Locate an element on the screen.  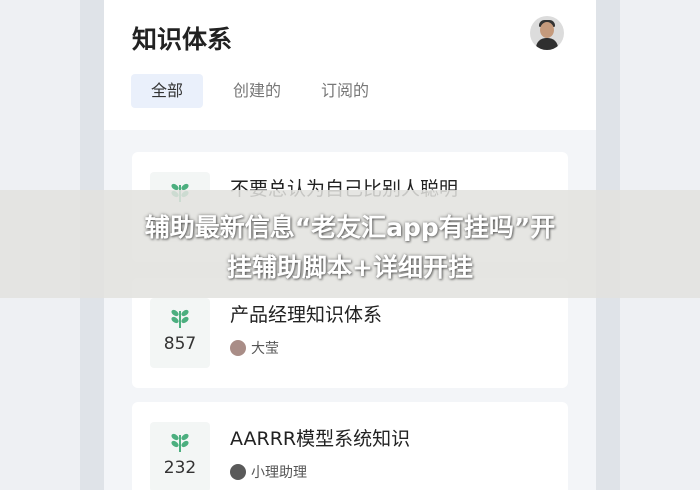
knowledge-card: 232 AARRR模型系统知识 小理助理 is located at coordinates (350, 446).